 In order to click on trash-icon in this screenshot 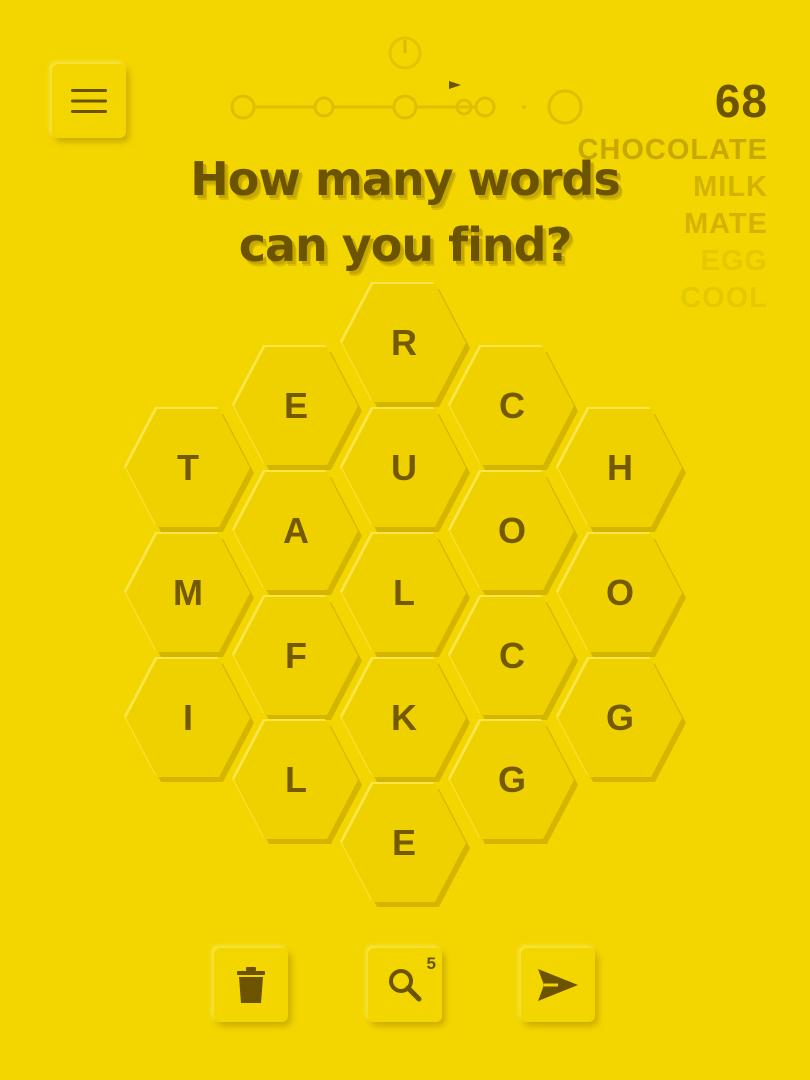, I will do `click(251, 985)`.